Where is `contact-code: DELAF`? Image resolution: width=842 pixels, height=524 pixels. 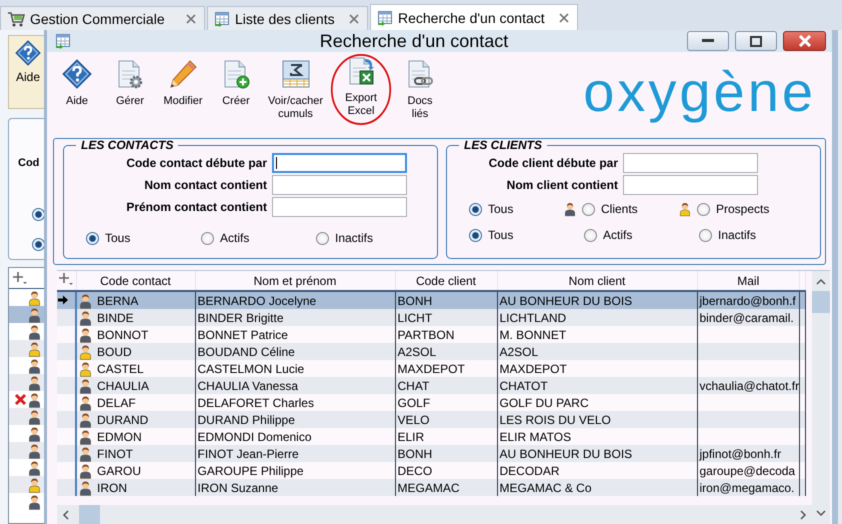 contact-code: DELAF is located at coordinates (116, 403).